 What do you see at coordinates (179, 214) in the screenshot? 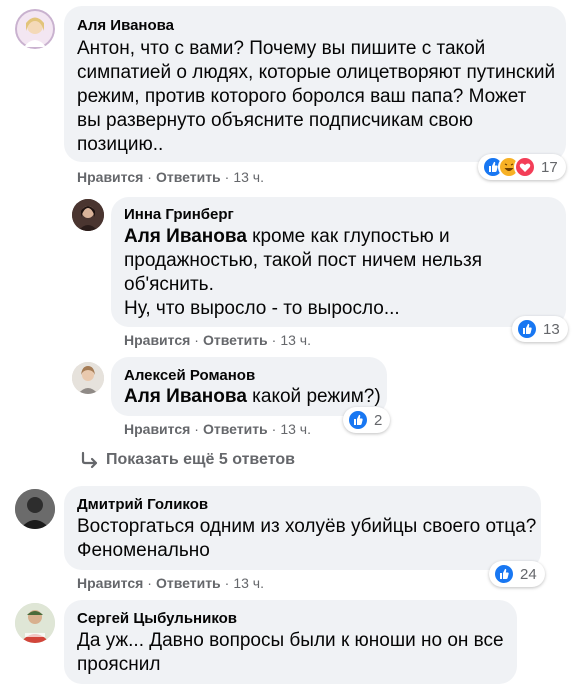
I see `comment-author: Инна Гринберг` at bounding box center [179, 214].